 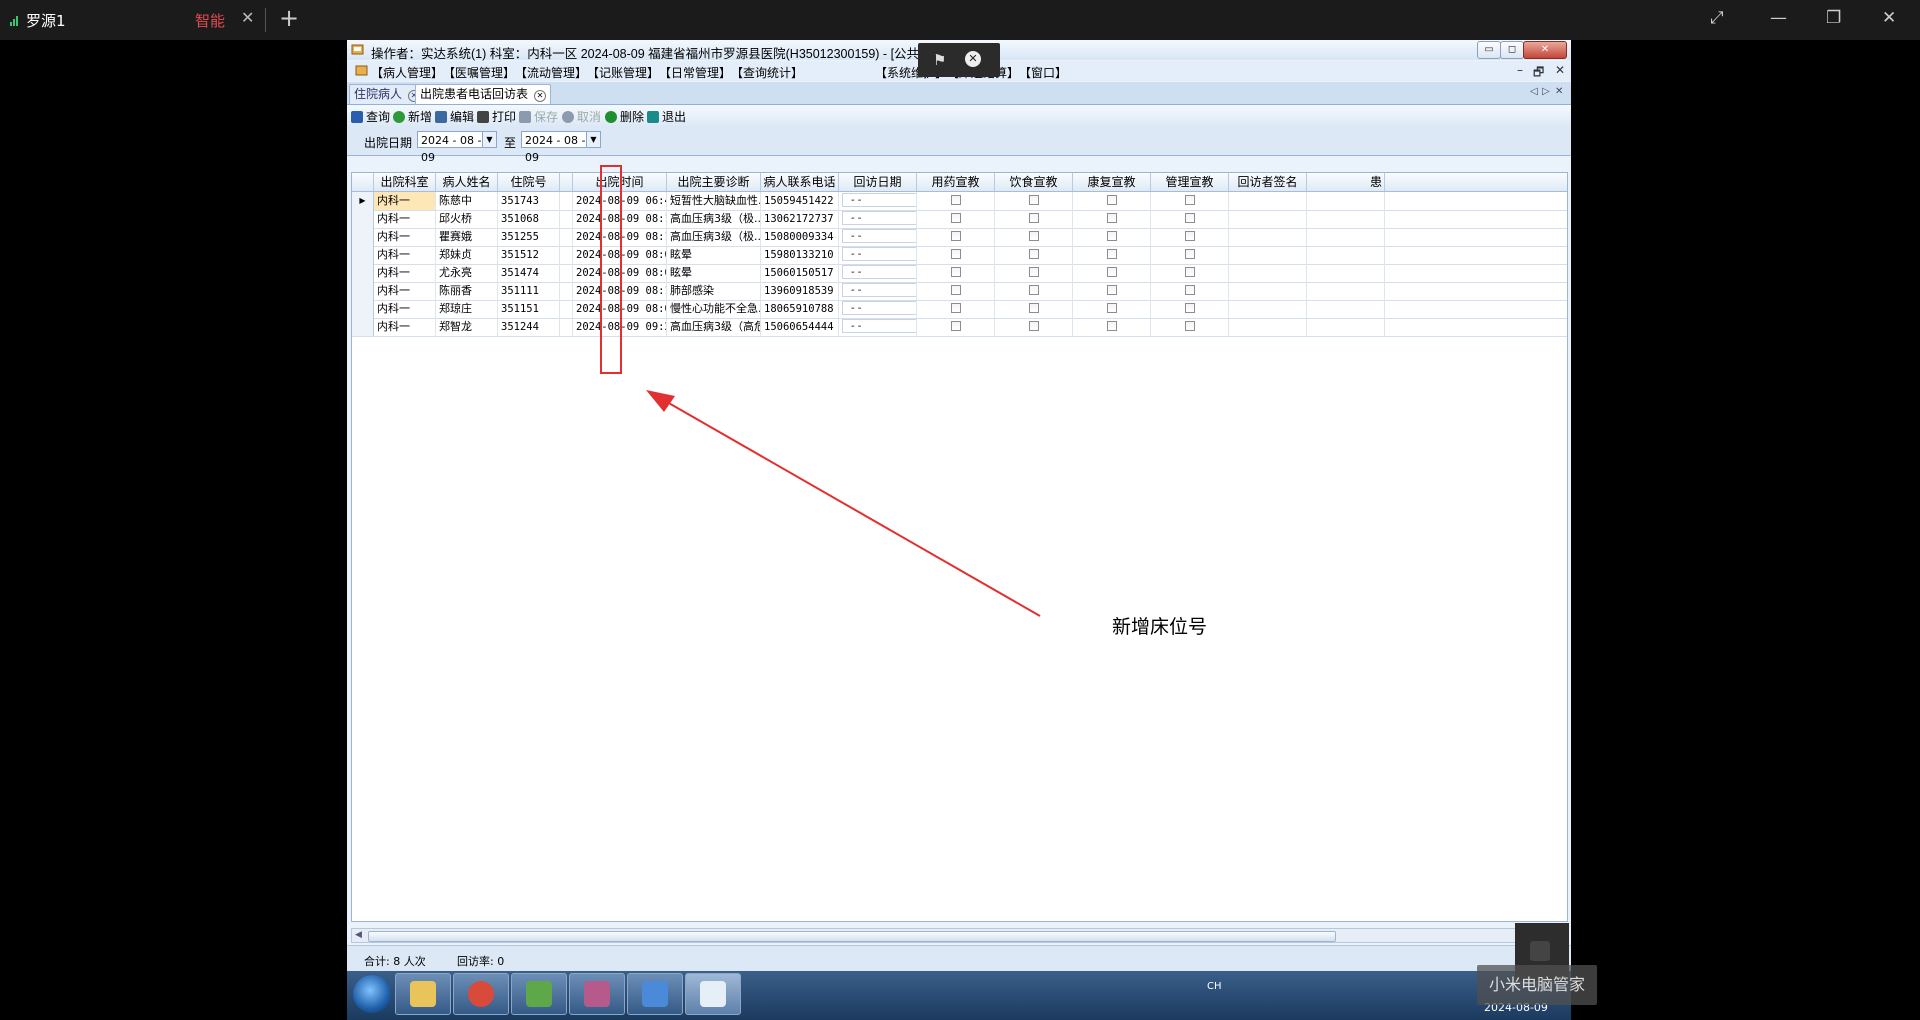 I want to click on assistant-icon, so click(x=1540, y=951).